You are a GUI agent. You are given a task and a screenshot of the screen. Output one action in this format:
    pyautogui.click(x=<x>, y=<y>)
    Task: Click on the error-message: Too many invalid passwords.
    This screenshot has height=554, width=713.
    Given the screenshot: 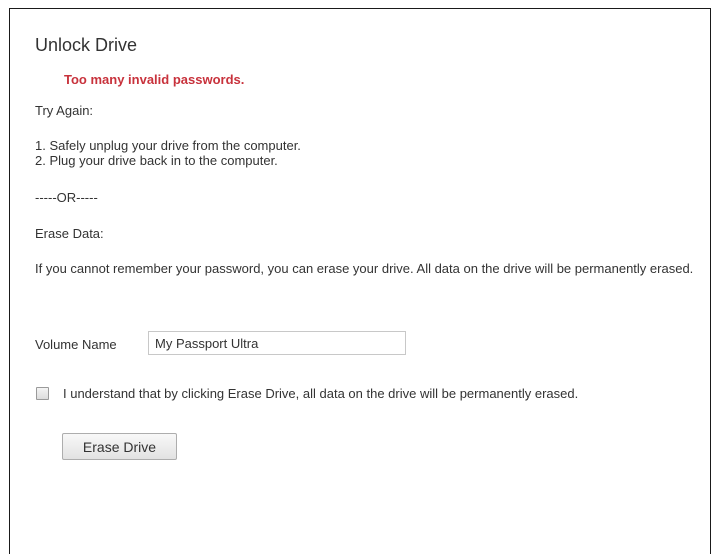 What is the action you would take?
    pyautogui.click(x=154, y=79)
    